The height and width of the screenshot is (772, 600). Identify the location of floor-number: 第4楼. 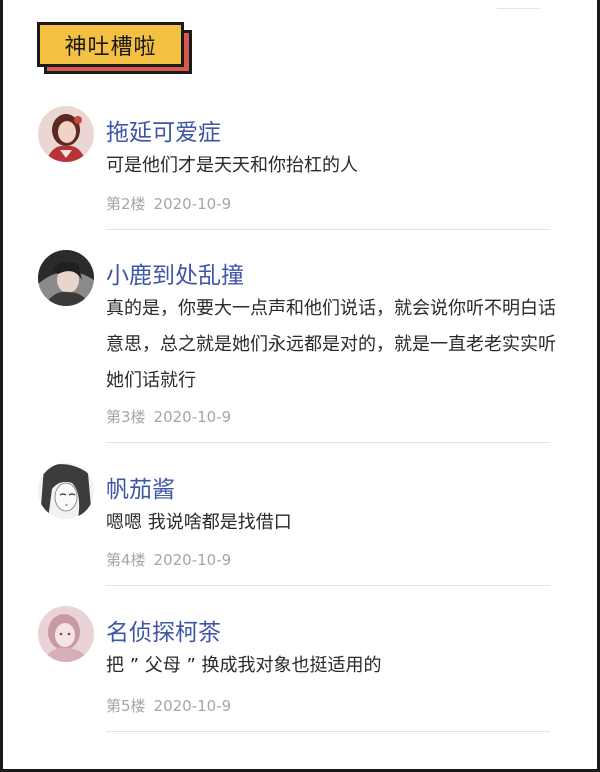
(126, 560).